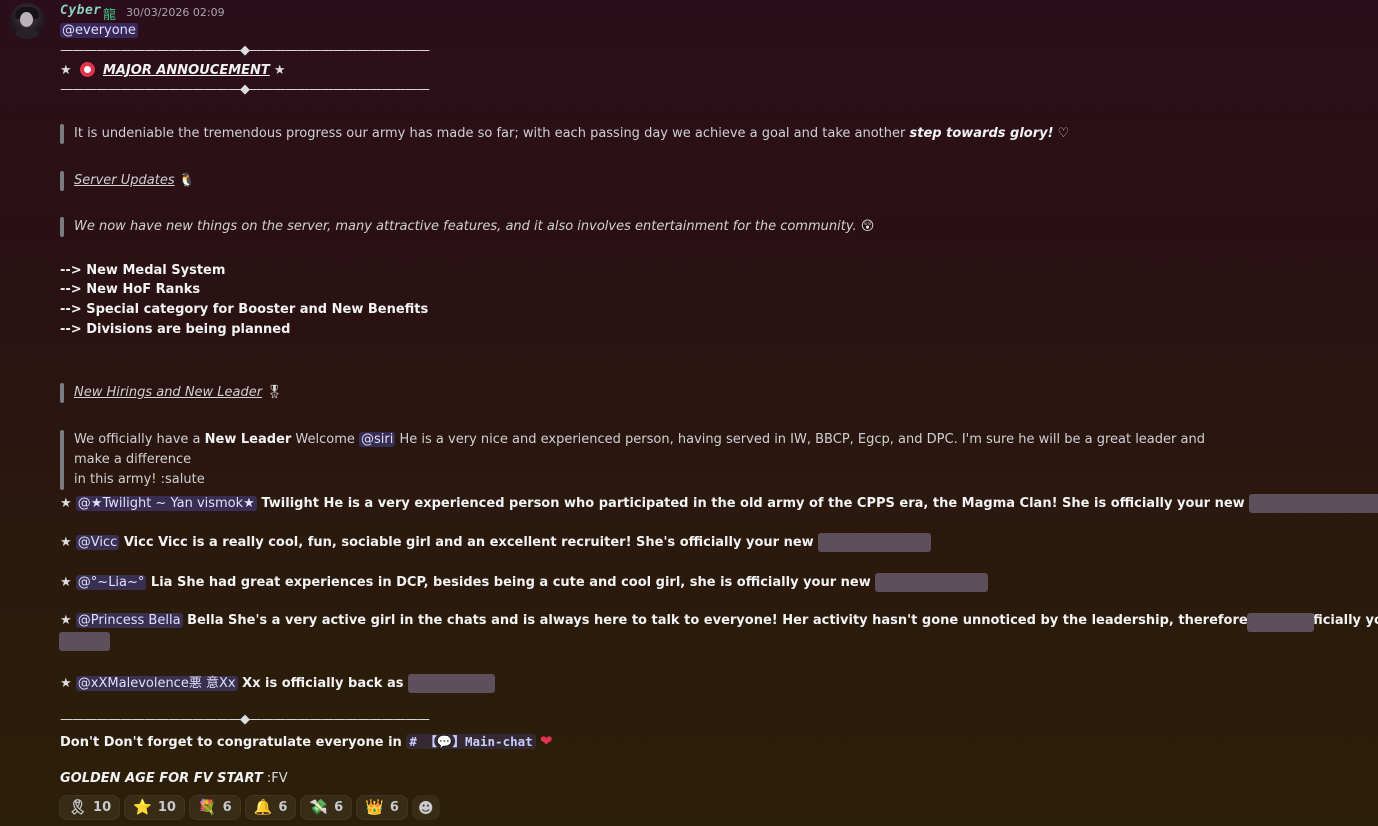  Describe the element at coordinates (319, 807) in the screenshot. I see `money-icon: 💸` at that location.